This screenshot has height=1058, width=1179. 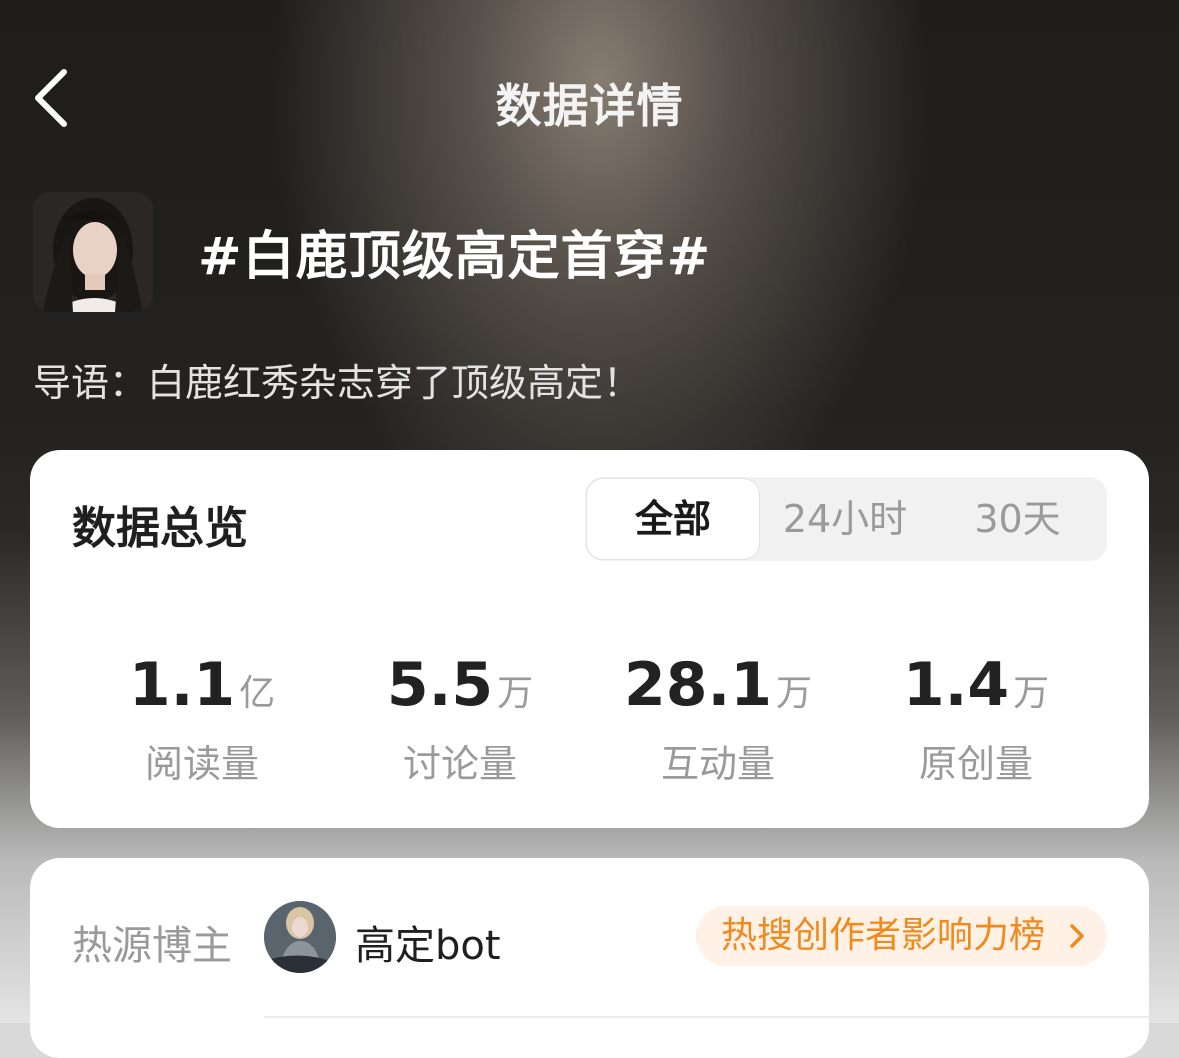 I want to click on section-title: 数据总览, so click(x=160, y=528).